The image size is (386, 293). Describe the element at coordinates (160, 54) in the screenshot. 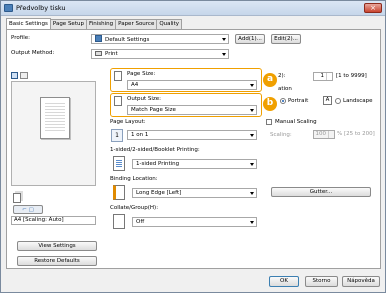

I see `output-method-select: Print` at that location.